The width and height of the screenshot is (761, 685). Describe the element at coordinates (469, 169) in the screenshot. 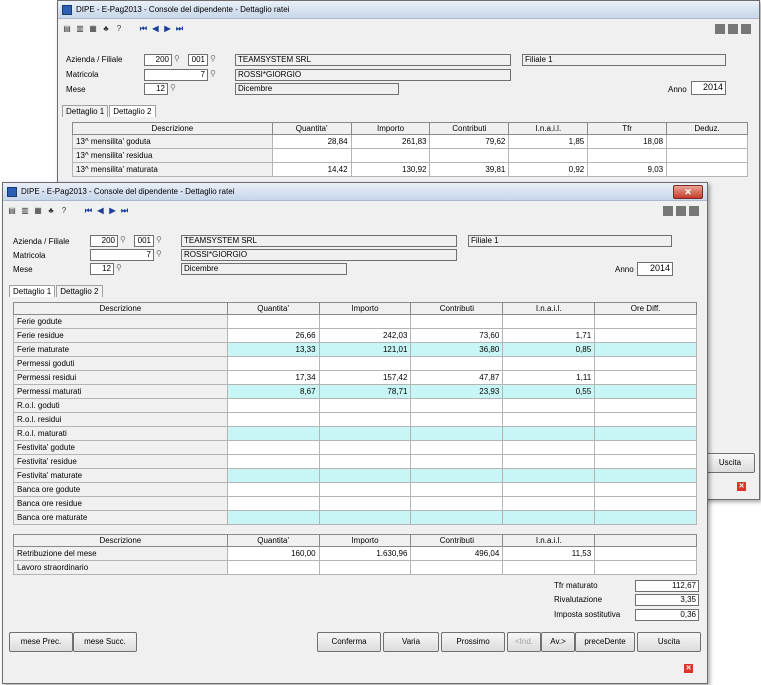

I see `cell-value: 39,81` at that location.